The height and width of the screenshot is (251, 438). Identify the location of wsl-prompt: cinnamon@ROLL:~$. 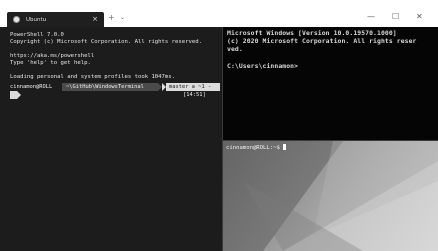
(256, 148).